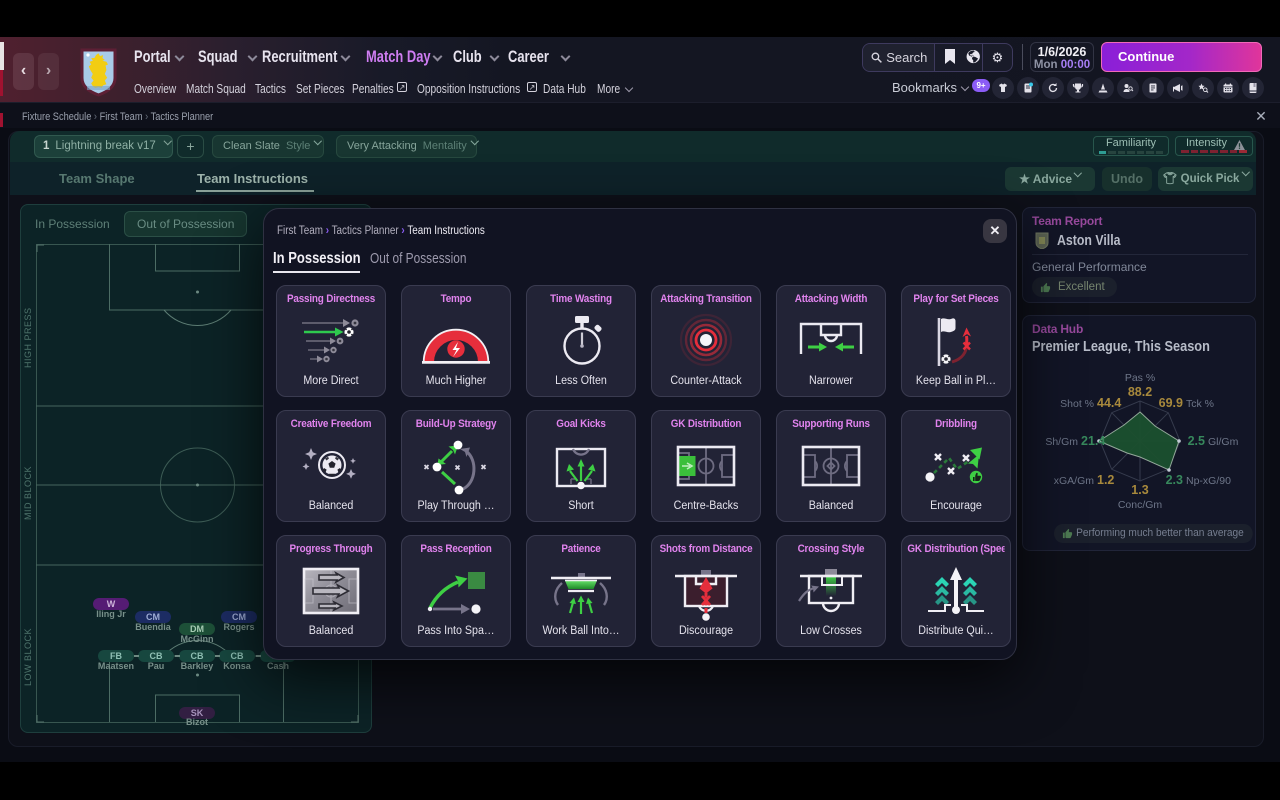  Describe the element at coordinates (1196, 441) in the screenshot. I see `svg-text: 2.5` at that location.